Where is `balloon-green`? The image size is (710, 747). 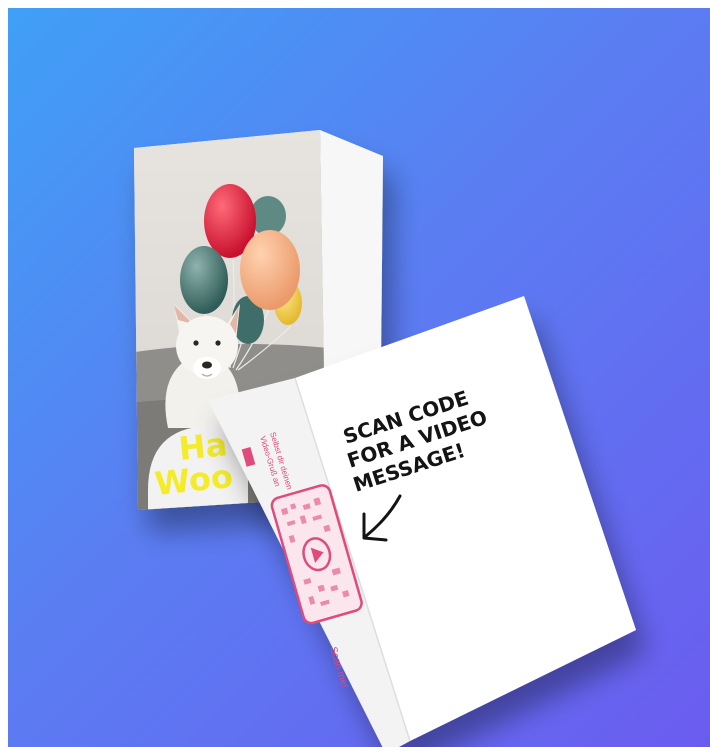 balloon-green is located at coordinates (204, 280).